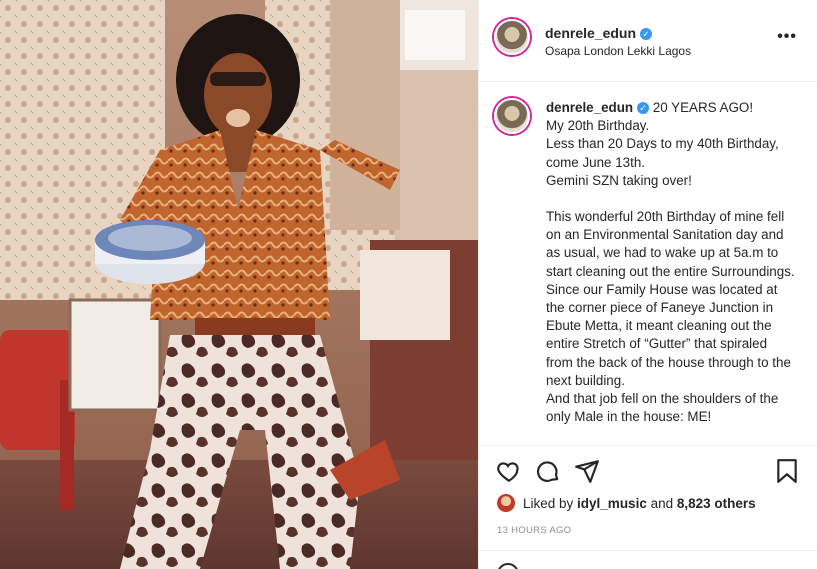 The width and height of the screenshot is (817, 569). Describe the element at coordinates (589, 107) in the screenshot. I see `caption-username: denrele_edun` at that location.